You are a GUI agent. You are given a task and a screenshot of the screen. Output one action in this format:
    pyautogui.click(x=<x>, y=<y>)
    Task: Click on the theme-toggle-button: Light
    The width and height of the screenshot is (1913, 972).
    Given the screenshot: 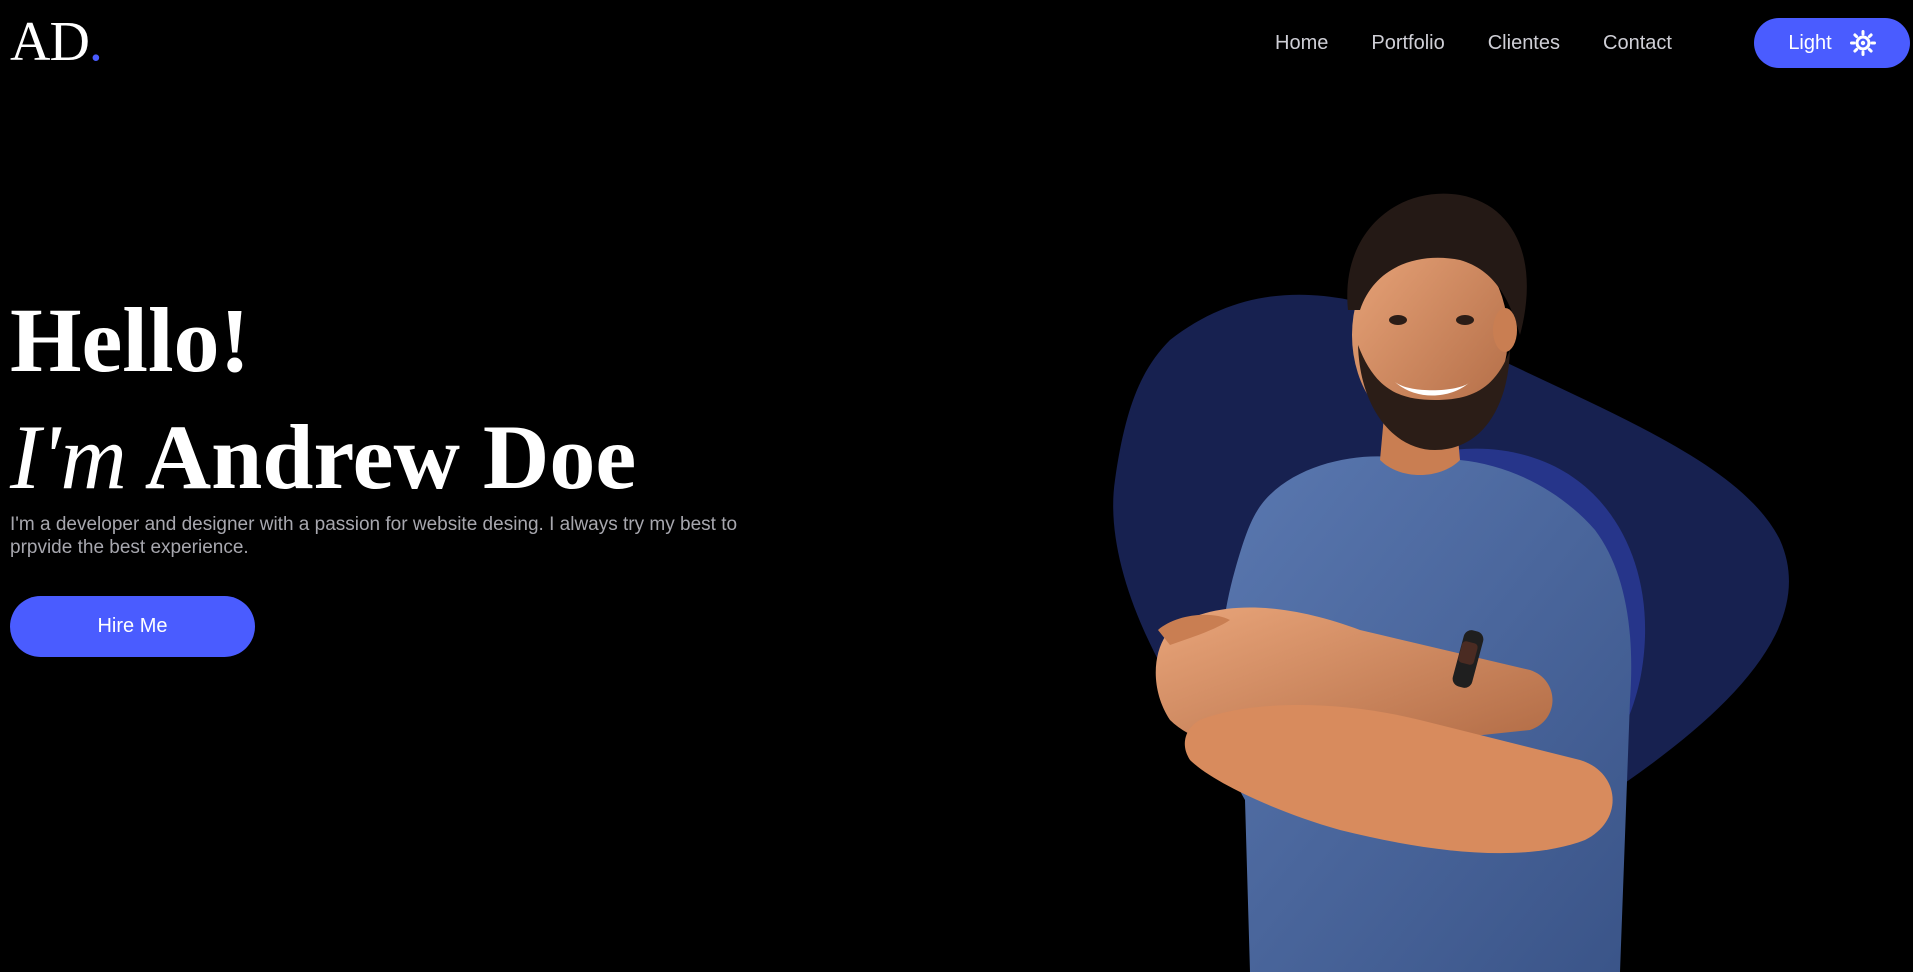 What is the action you would take?
    pyautogui.click(x=1832, y=43)
    